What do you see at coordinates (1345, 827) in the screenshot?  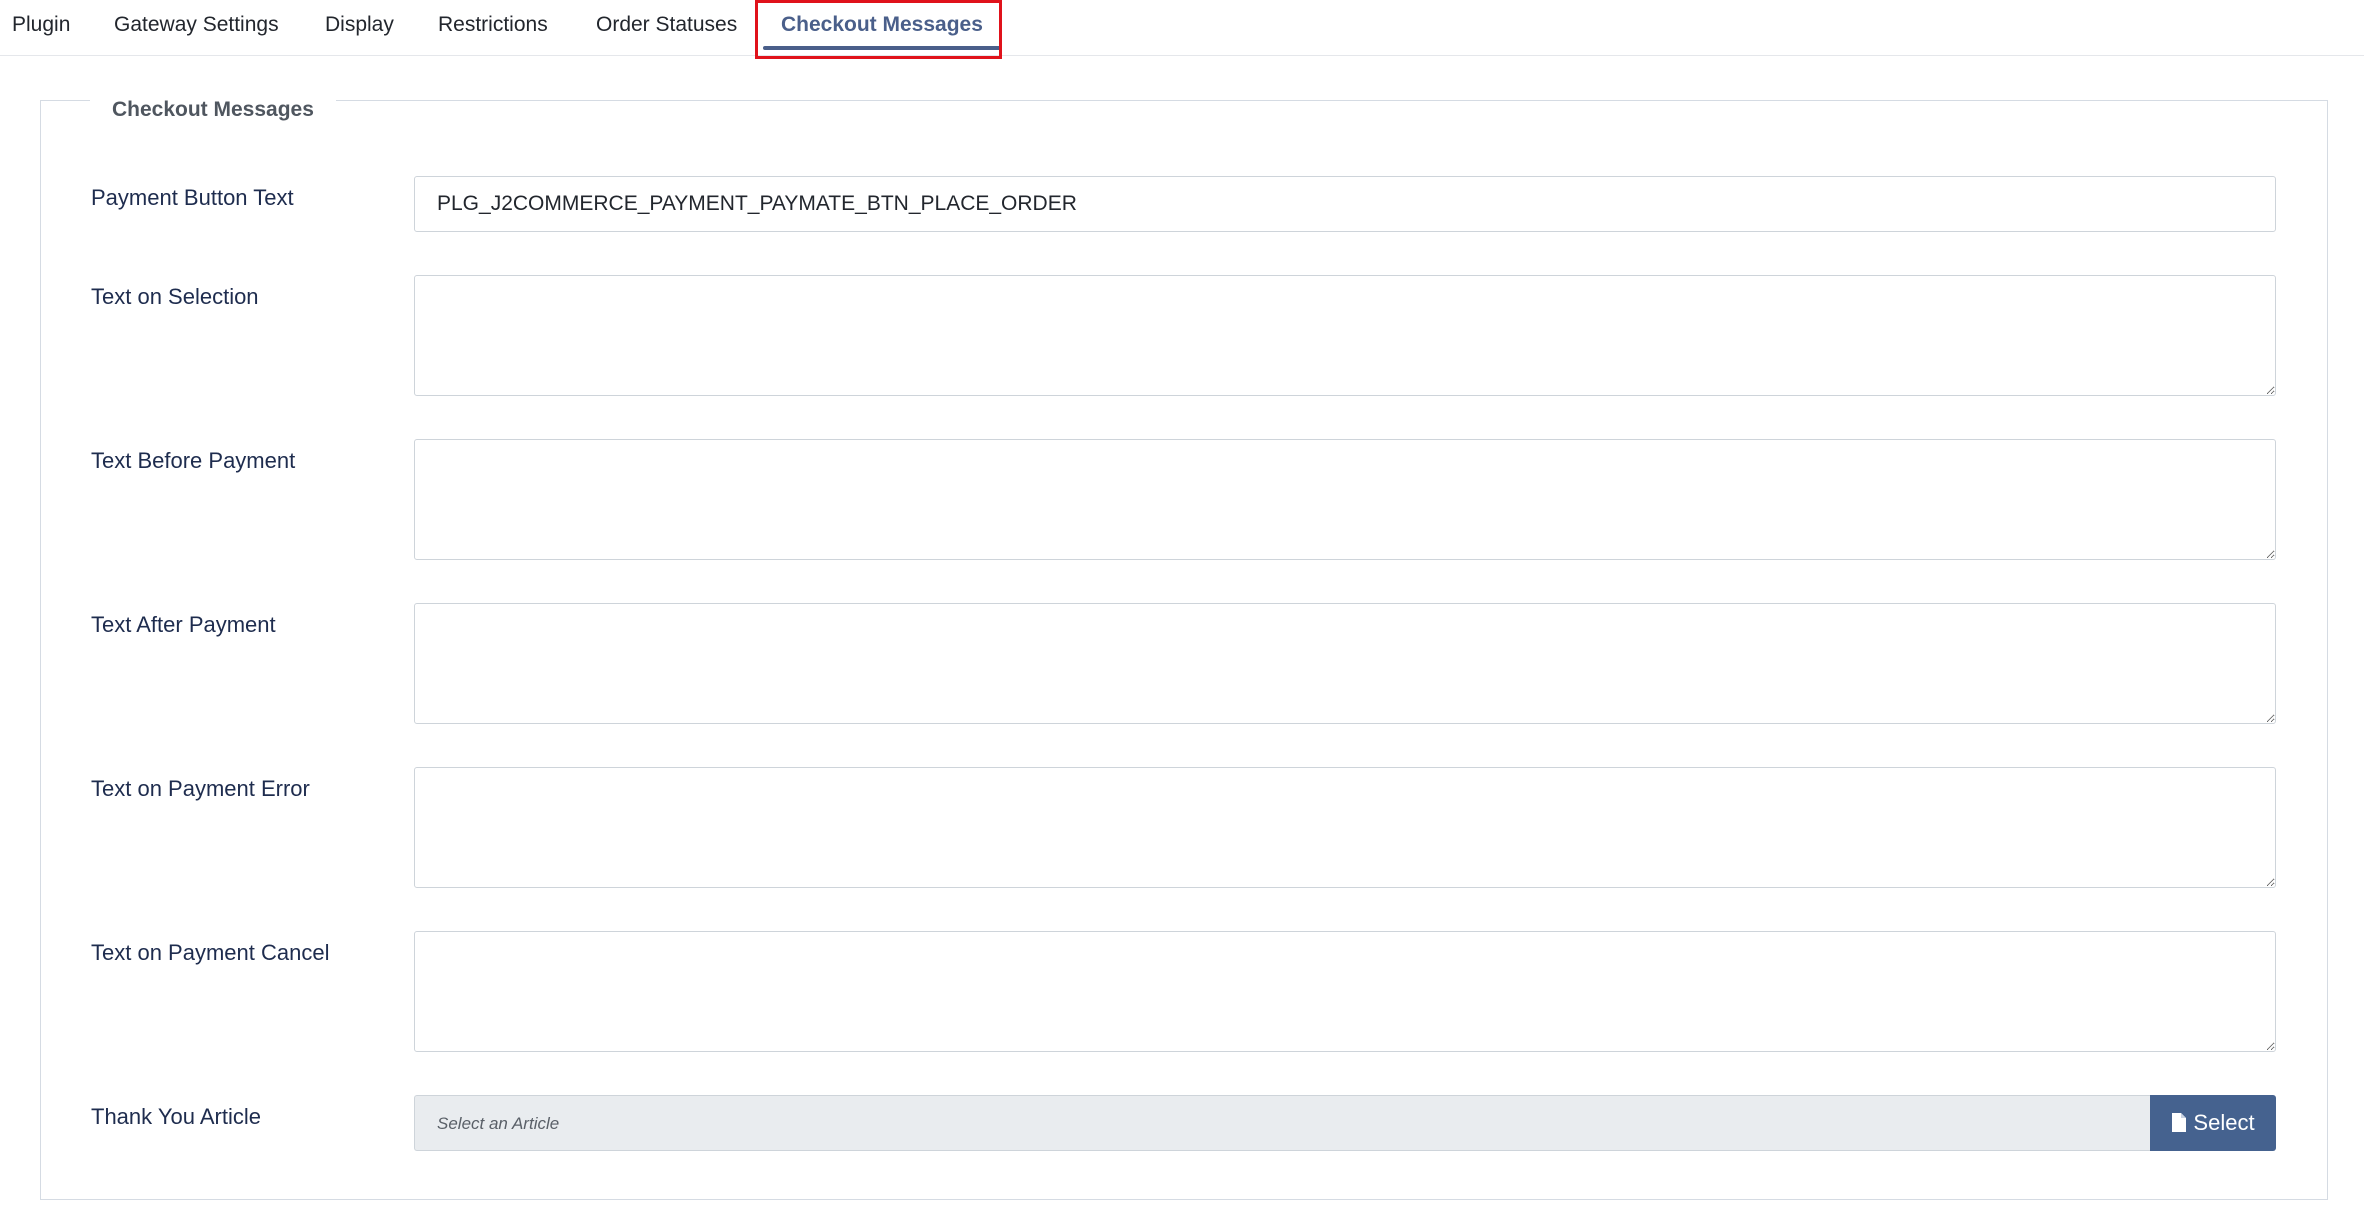 I see `text-on-payment-error-textarea` at bounding box center [1345, 827].